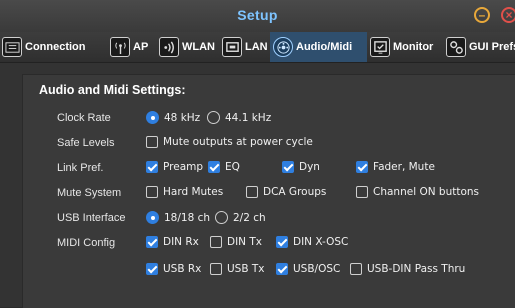 The width and height of the screenshot is (515, 308). What do you see at coordinates (141, 47) in the screenshot?
I see `tab-label: AP` at bounding box center [141, 47].